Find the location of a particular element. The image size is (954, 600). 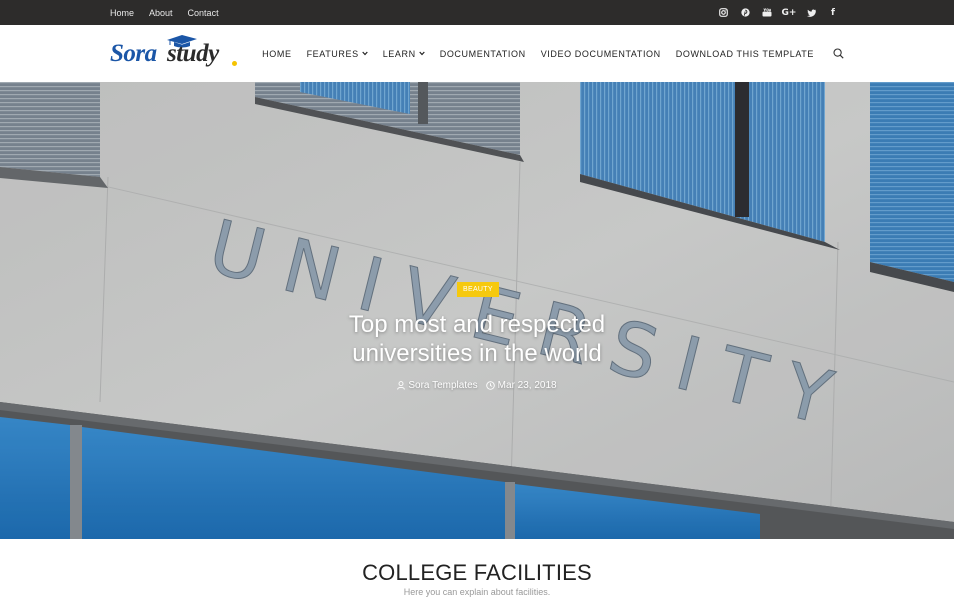

nav-item-documentation: DOCUMENTATION is located at coordinates (483, 54).